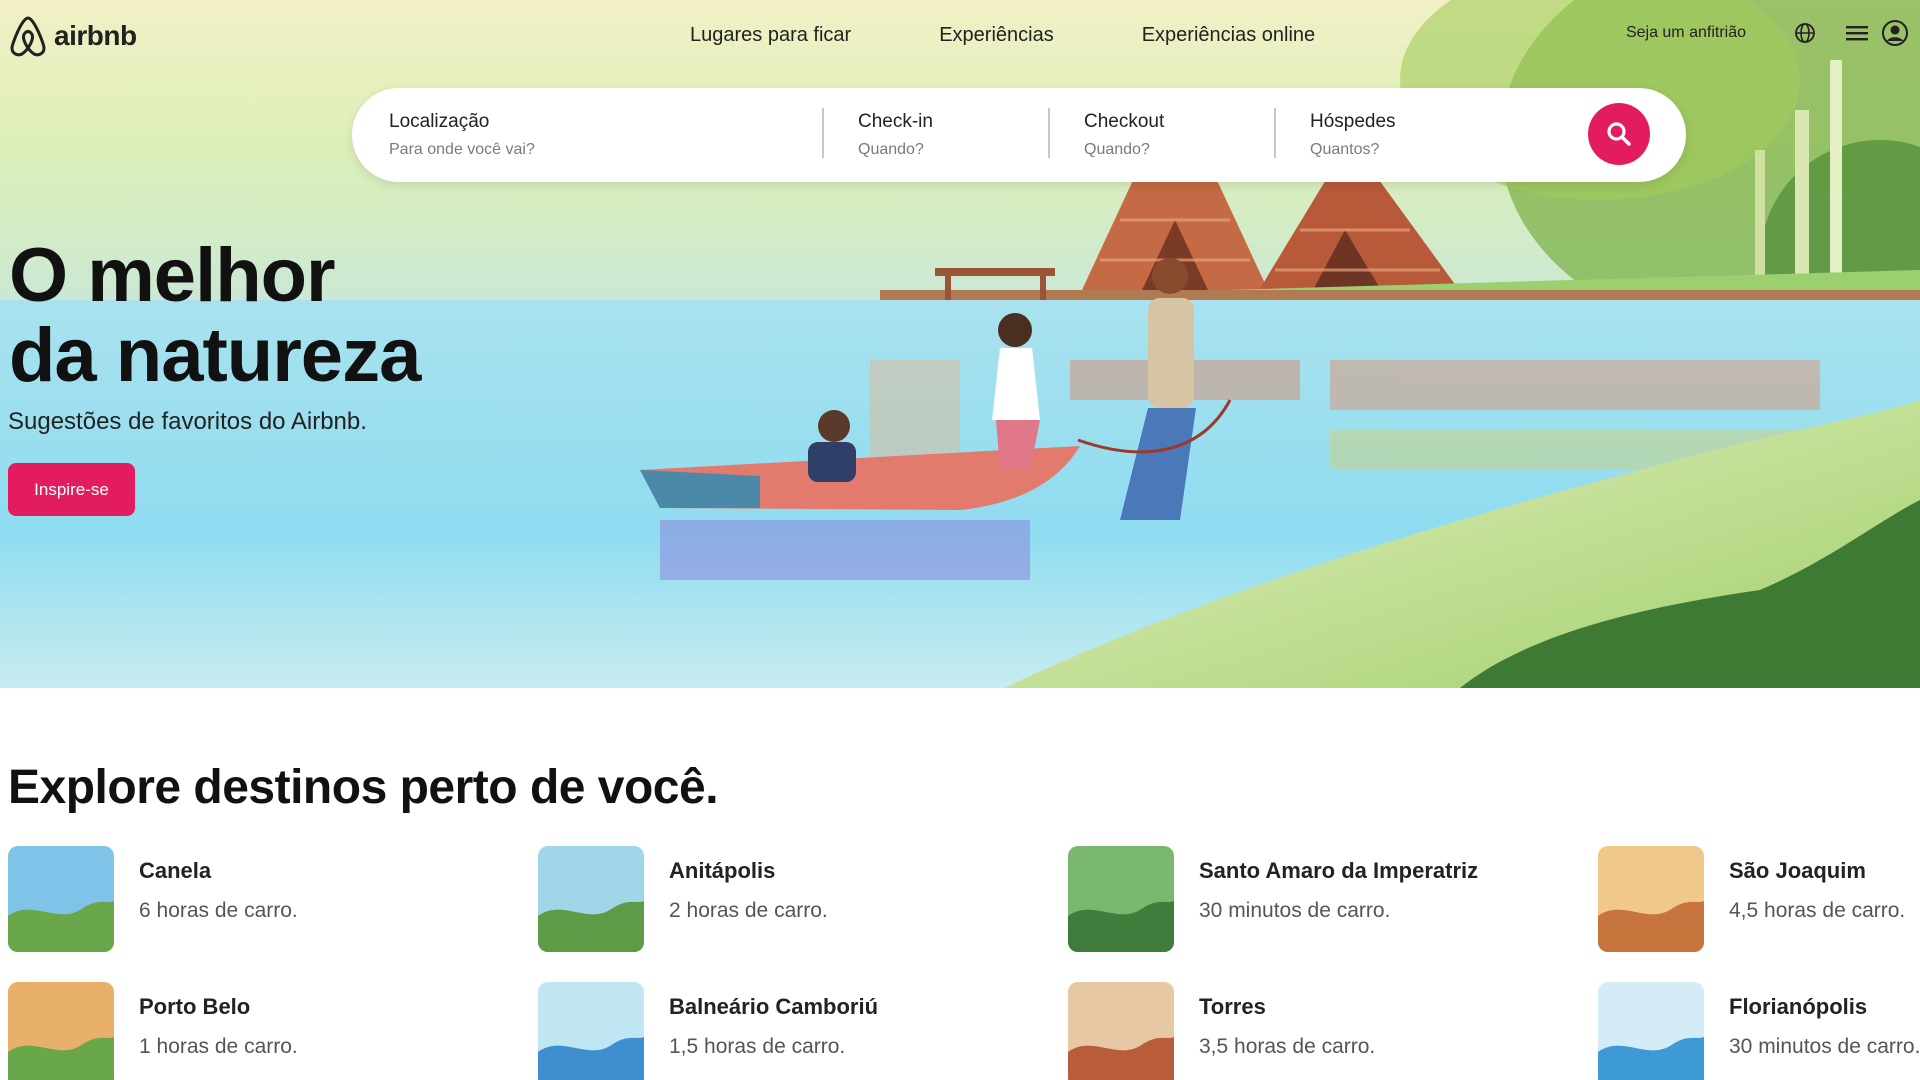 This screenshot has width=1920, height=1080. Describe the element at coordinates (218, 884) in the screenshot. I see `destination-text: Canela 6 horas de carro.` at that location.